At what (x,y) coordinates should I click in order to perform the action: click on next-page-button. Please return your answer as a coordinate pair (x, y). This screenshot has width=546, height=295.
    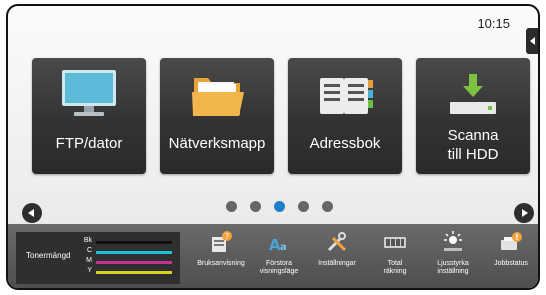
    Looking at the image, I should click on (524, 213).